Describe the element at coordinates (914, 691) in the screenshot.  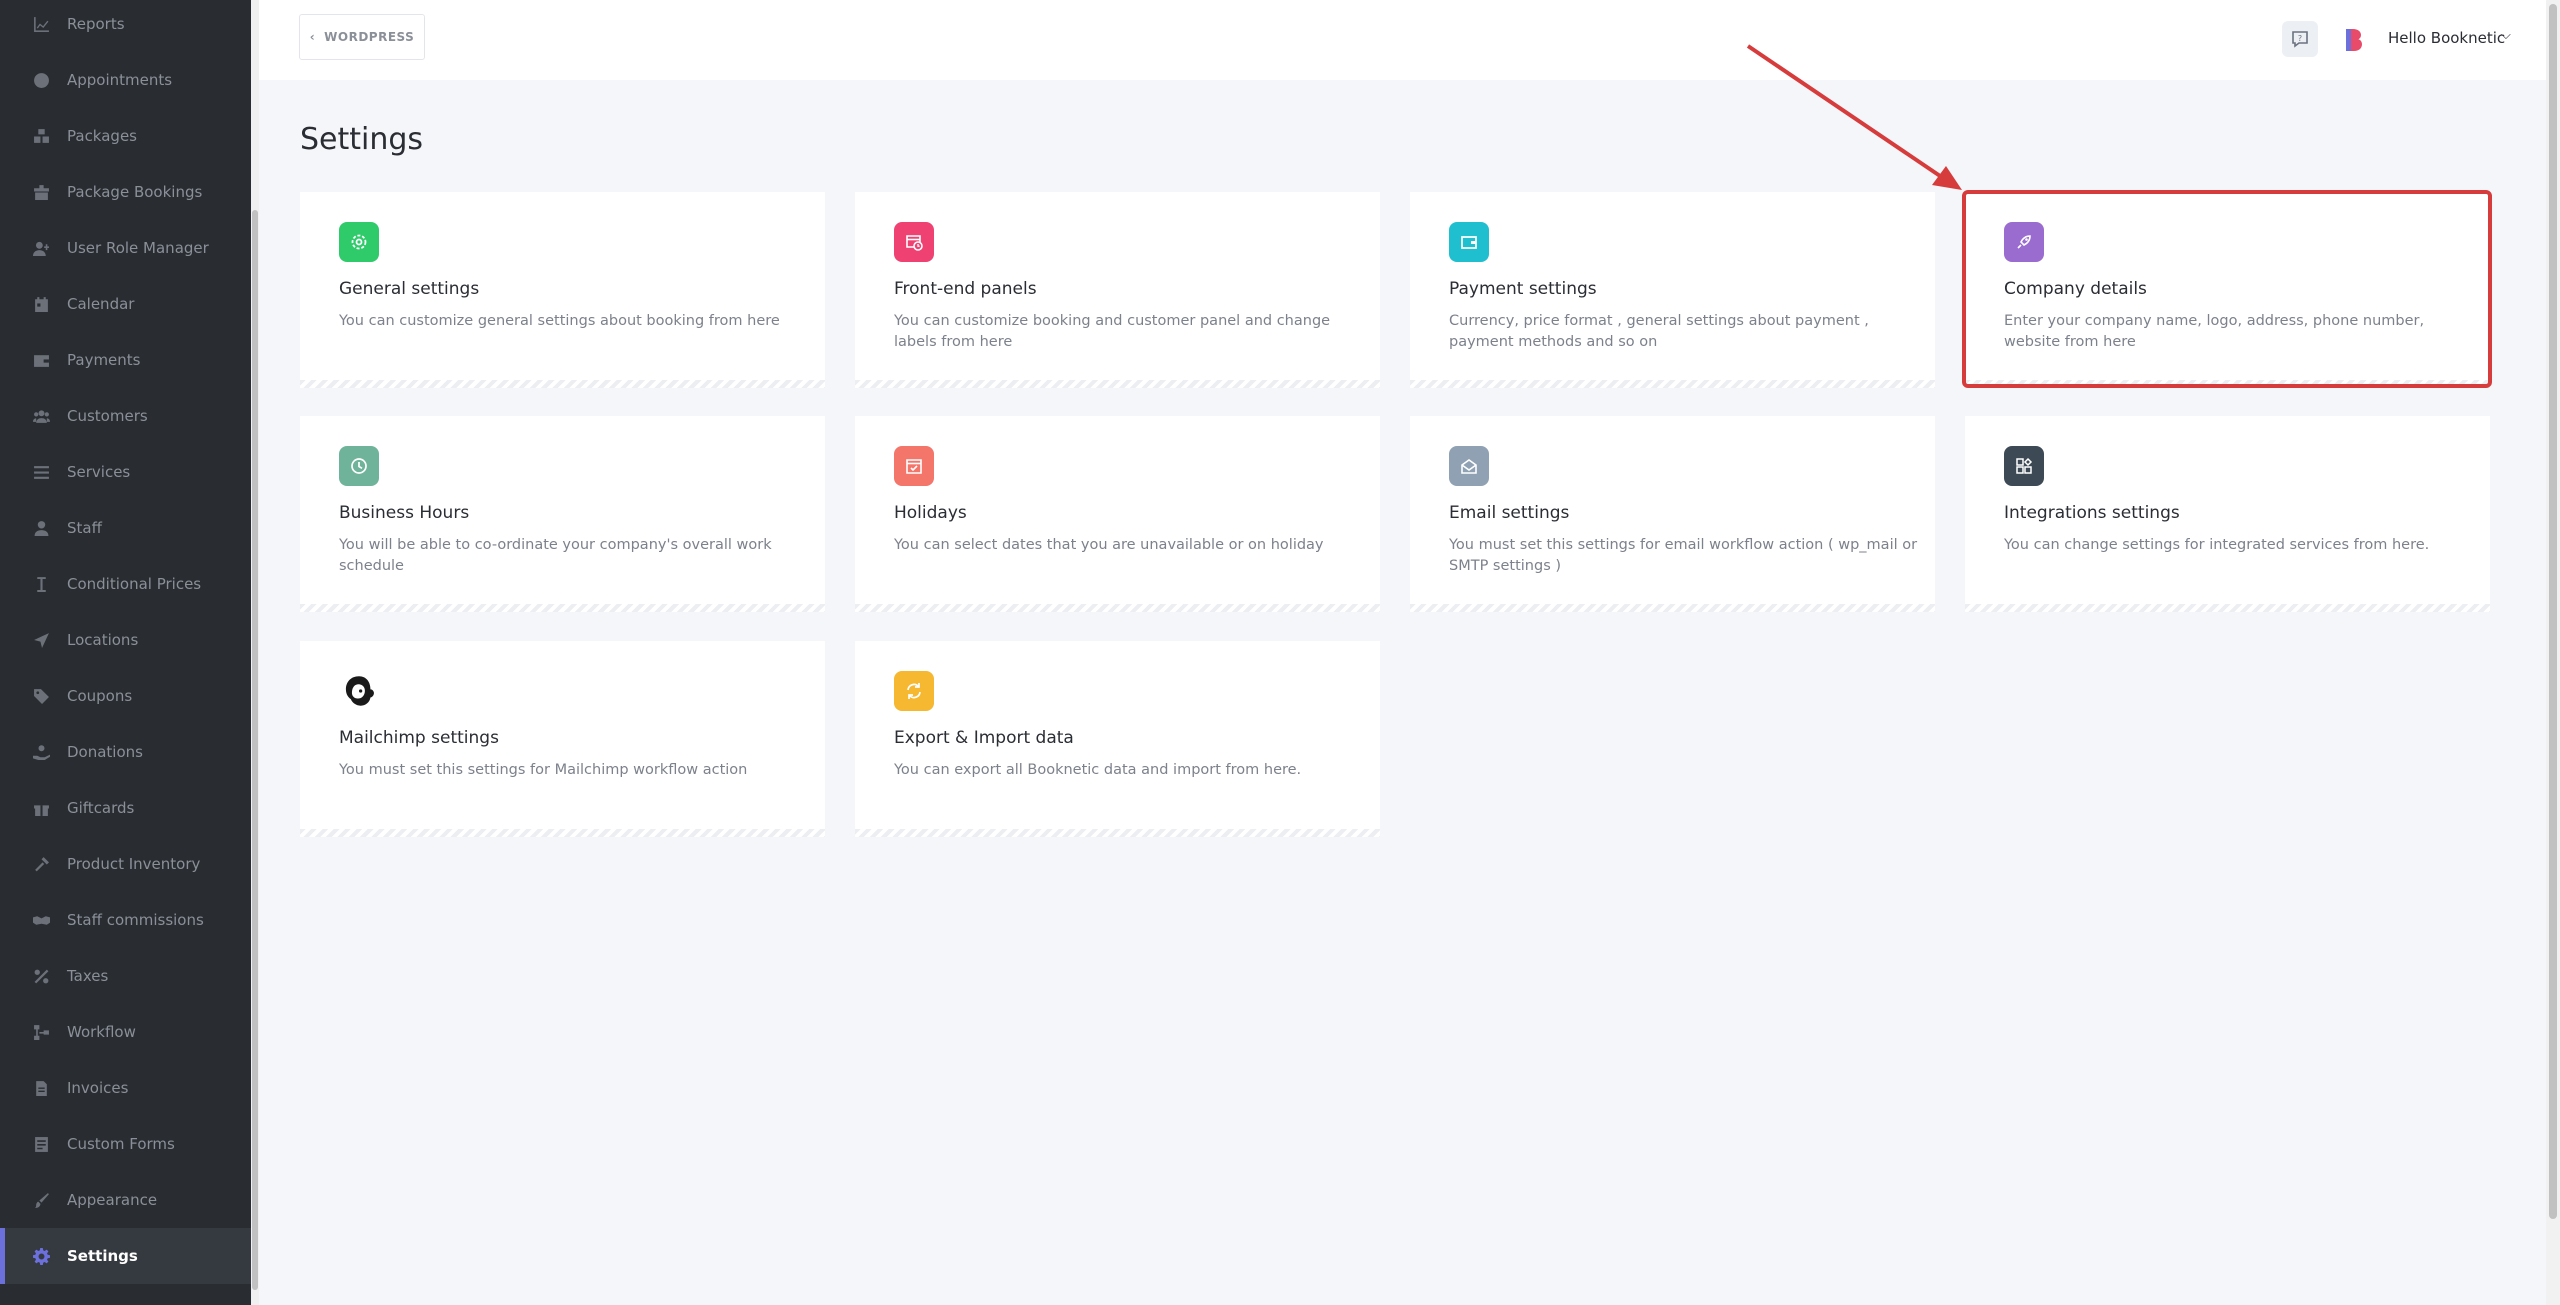
I see `sync-icon` at that location.